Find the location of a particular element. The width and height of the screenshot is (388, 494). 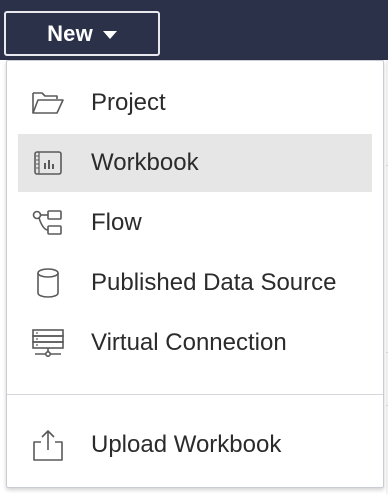

flow-icon is located at coordinates (48, 223).